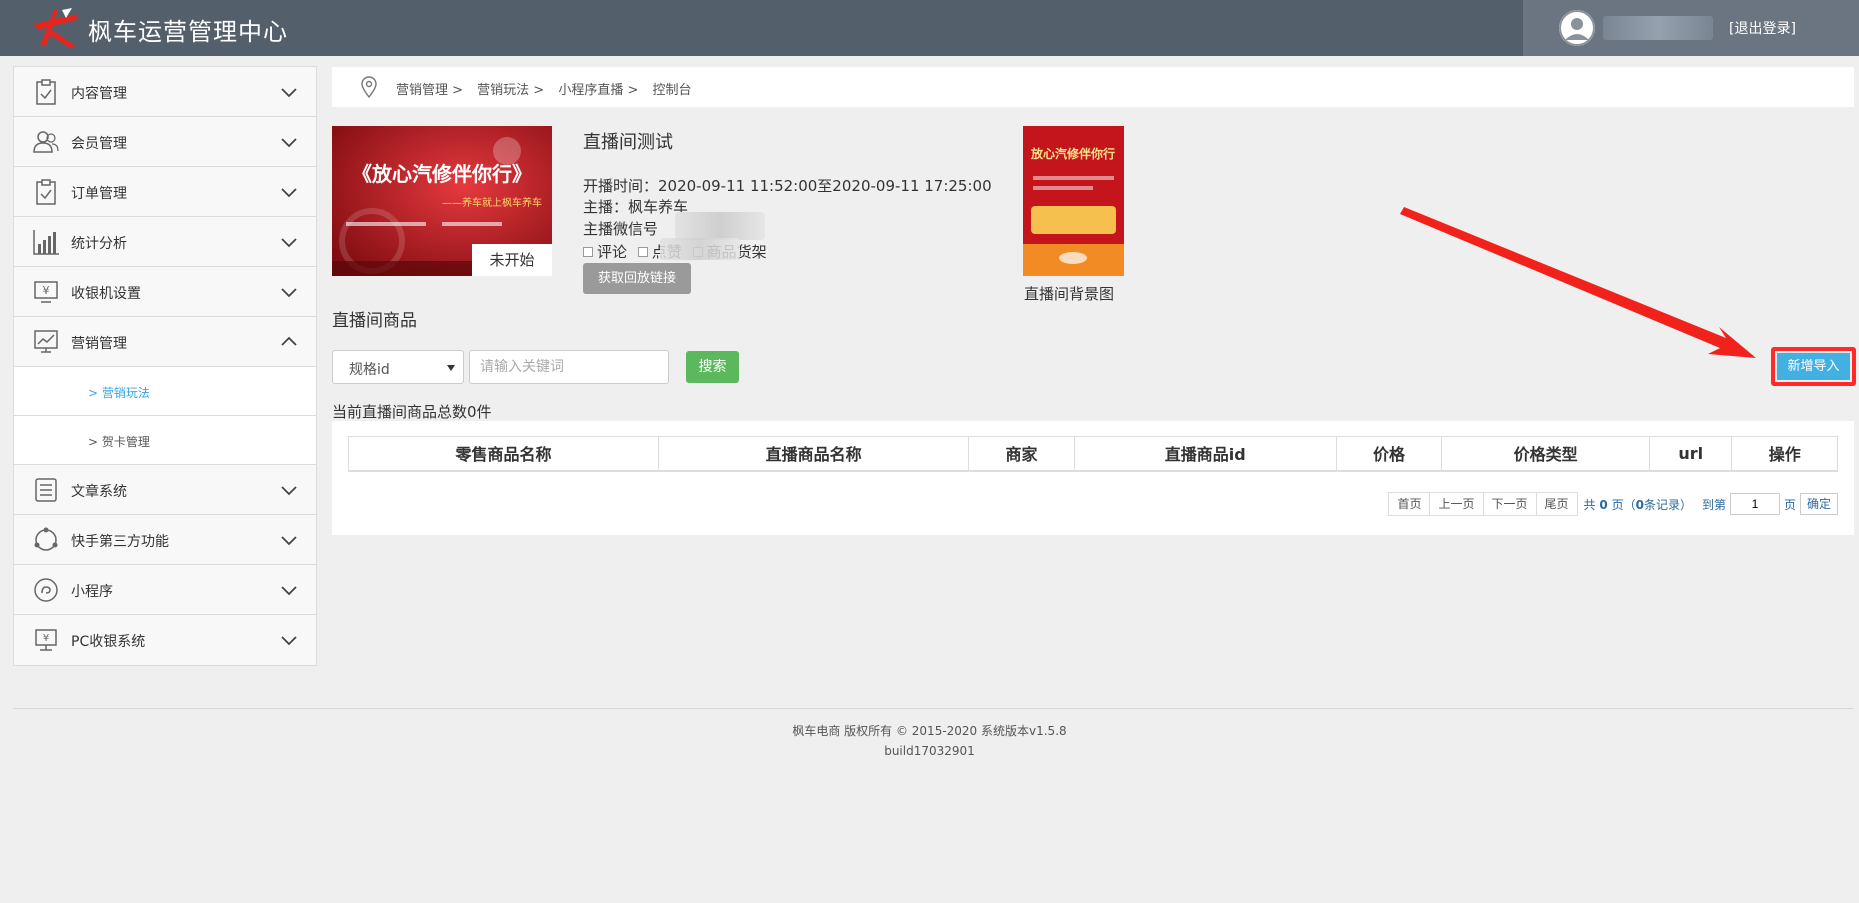  What do you see at coordinates (56, 28) in the screenshot?
I see `logo-icon` at bounding box center [56, 28].